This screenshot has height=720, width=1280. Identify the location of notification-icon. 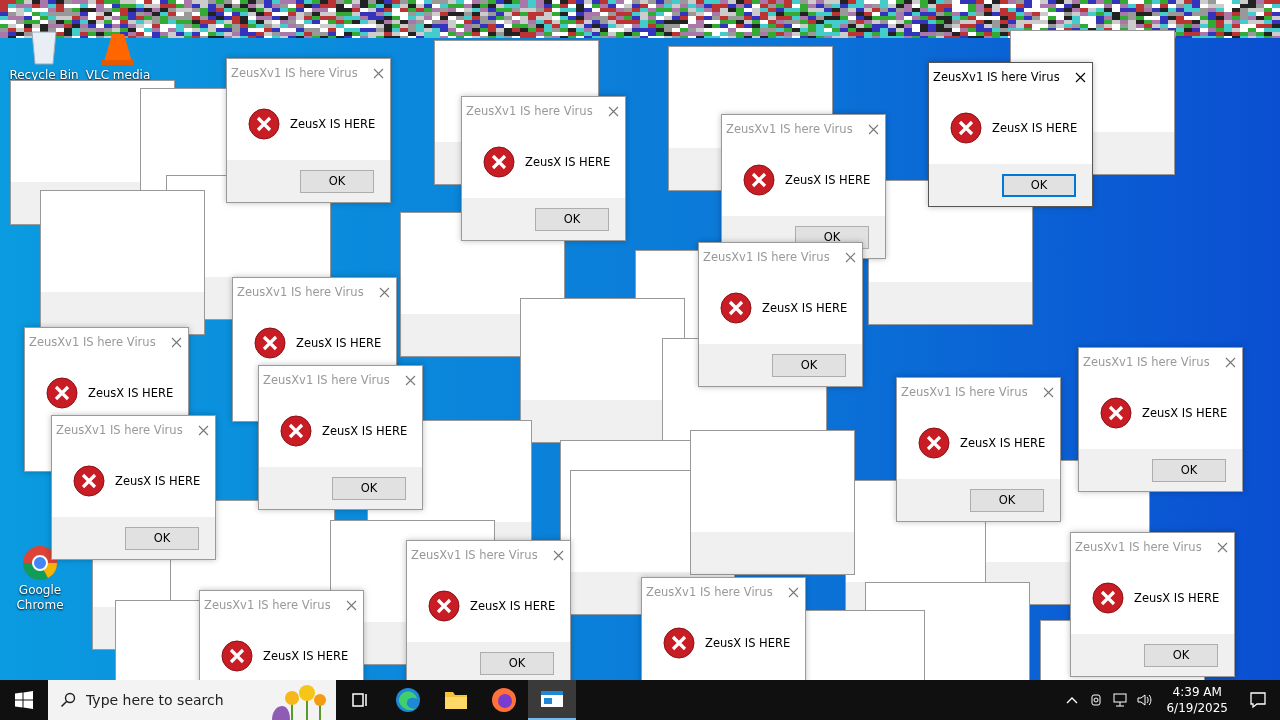
(1258, 700).